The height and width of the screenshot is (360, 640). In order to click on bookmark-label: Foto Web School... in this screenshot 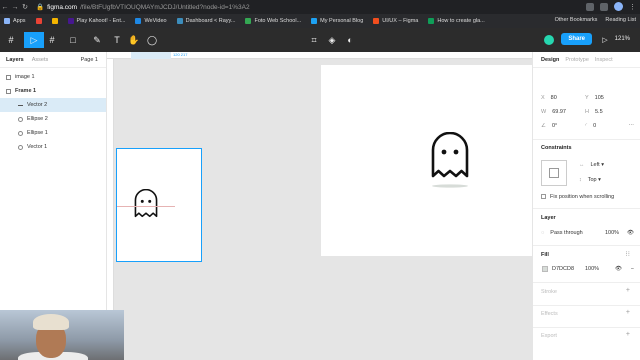, I will do `click(278, 21)`.